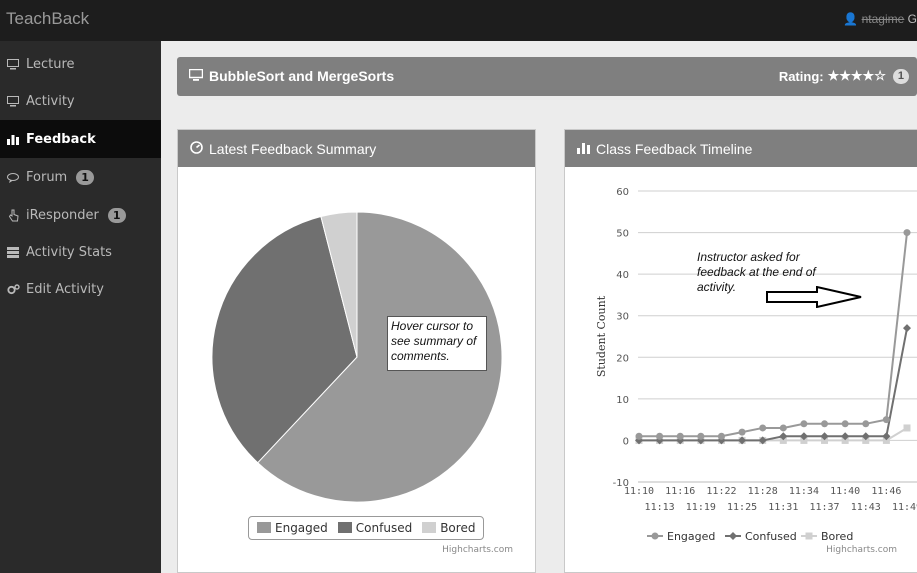 The height and width of the screenshot is (573, 917). Describe the element at coordinates (47, 19) in the screenshot. I see `app-brand: TeachBack` at that location.